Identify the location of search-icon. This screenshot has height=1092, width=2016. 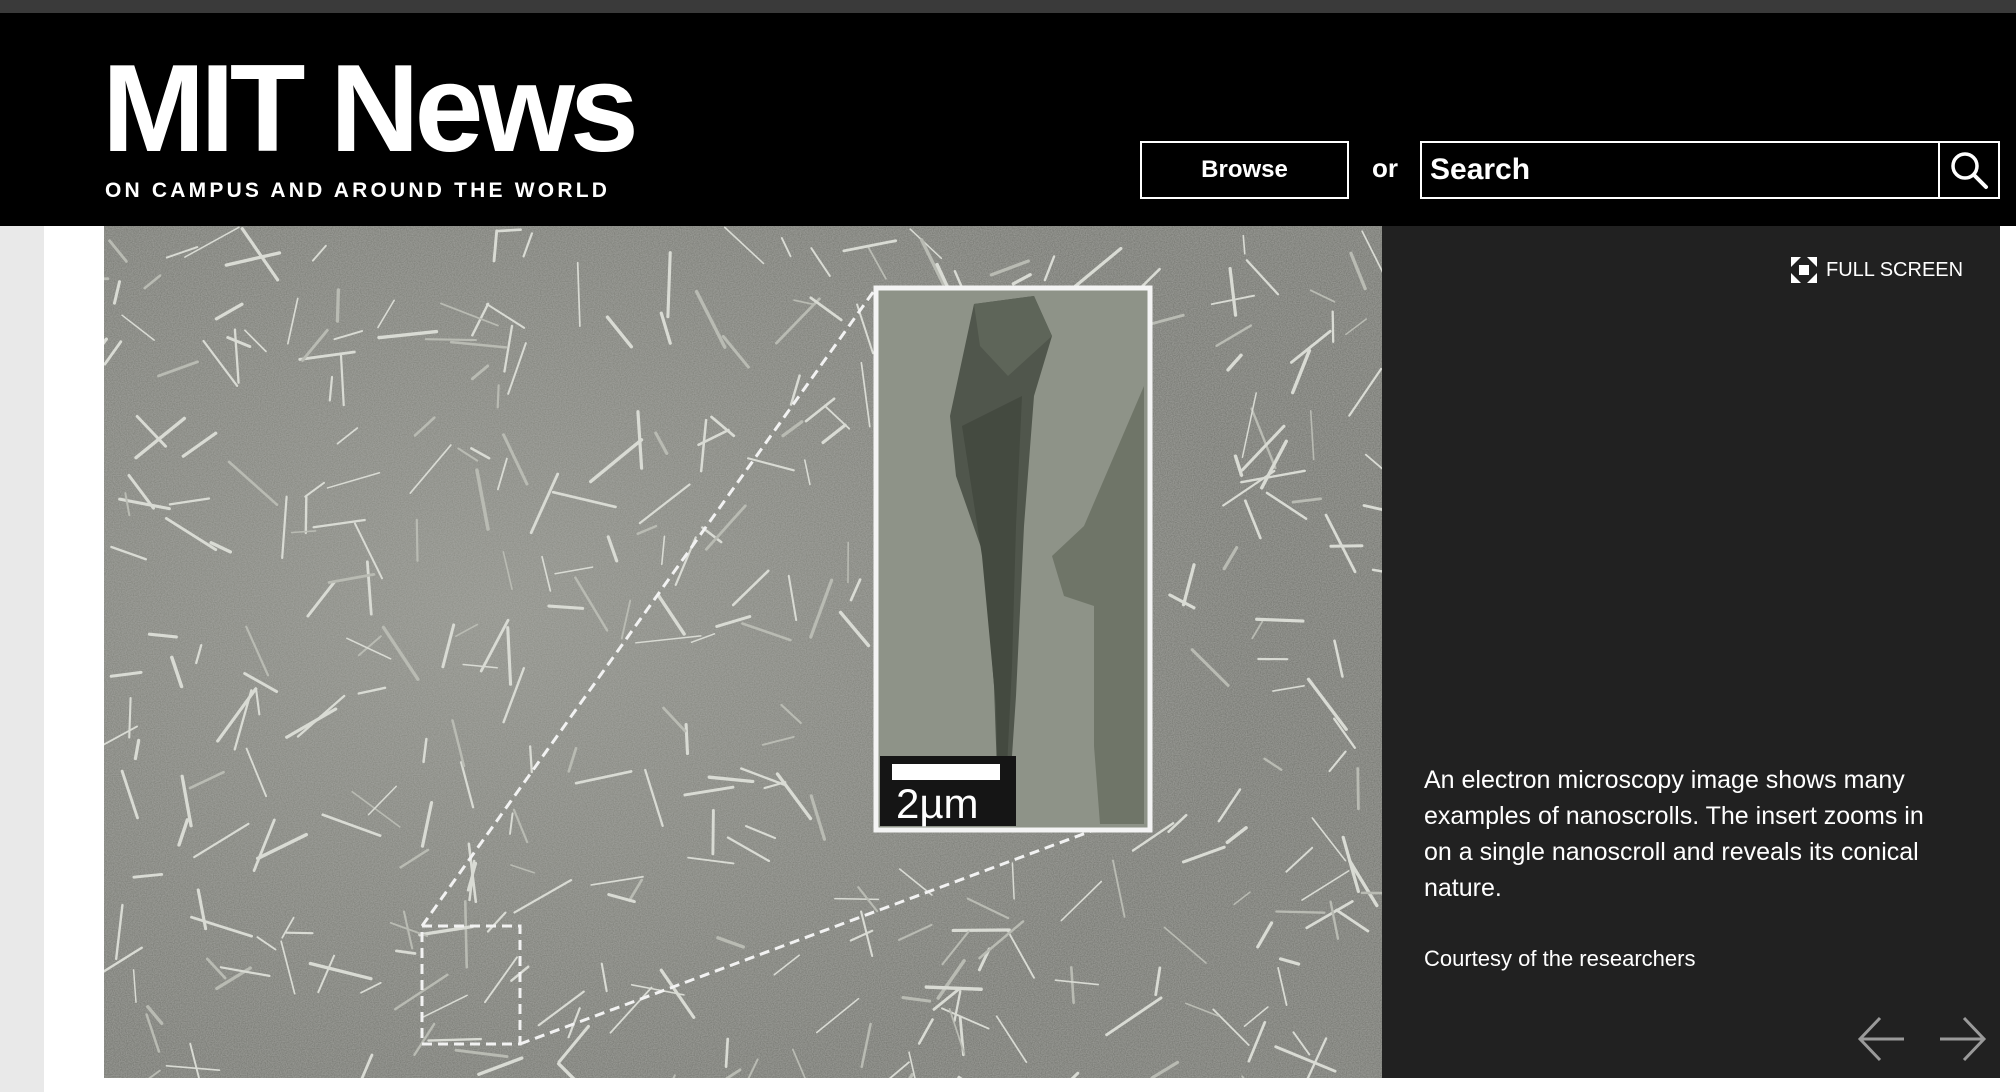
(1969, 170).